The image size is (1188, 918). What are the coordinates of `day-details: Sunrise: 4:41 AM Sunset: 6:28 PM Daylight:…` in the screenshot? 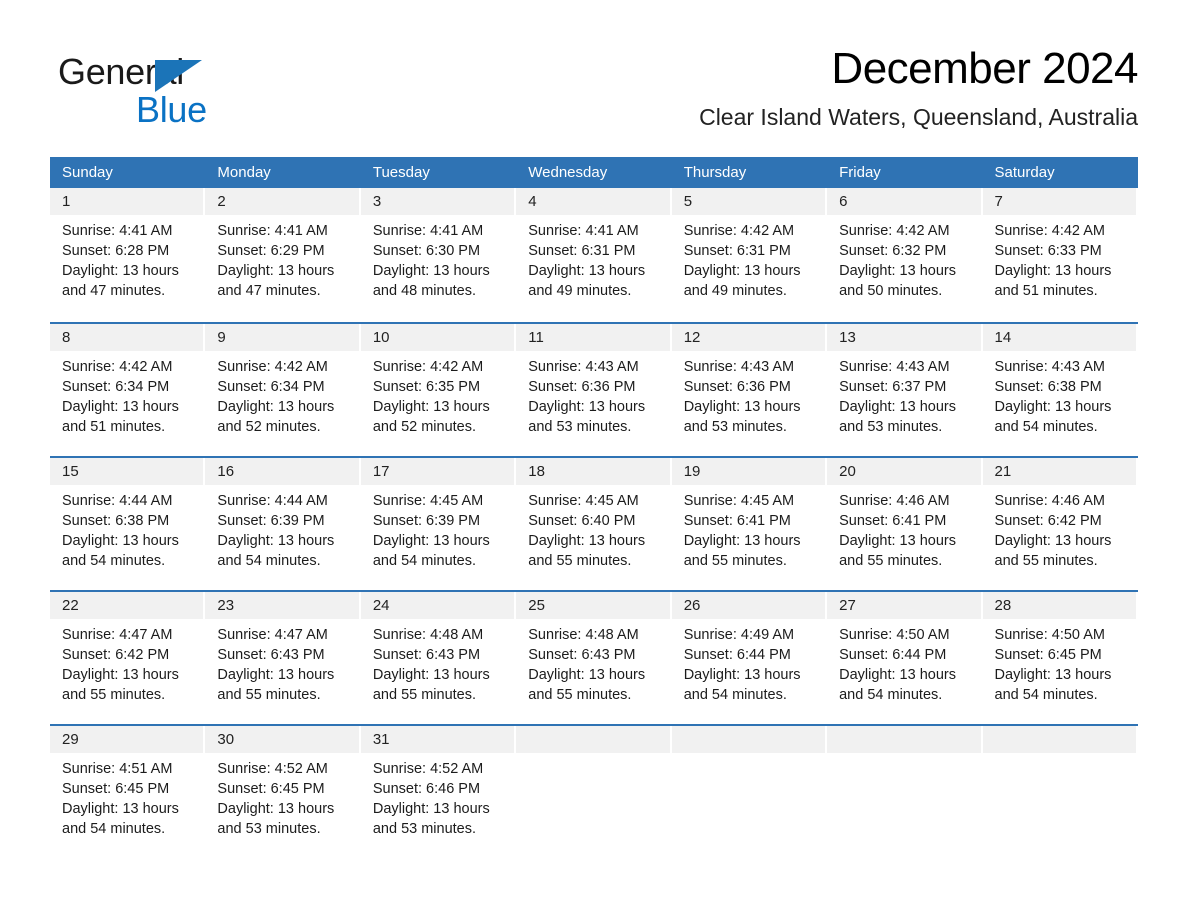 It's located at (127, 258).